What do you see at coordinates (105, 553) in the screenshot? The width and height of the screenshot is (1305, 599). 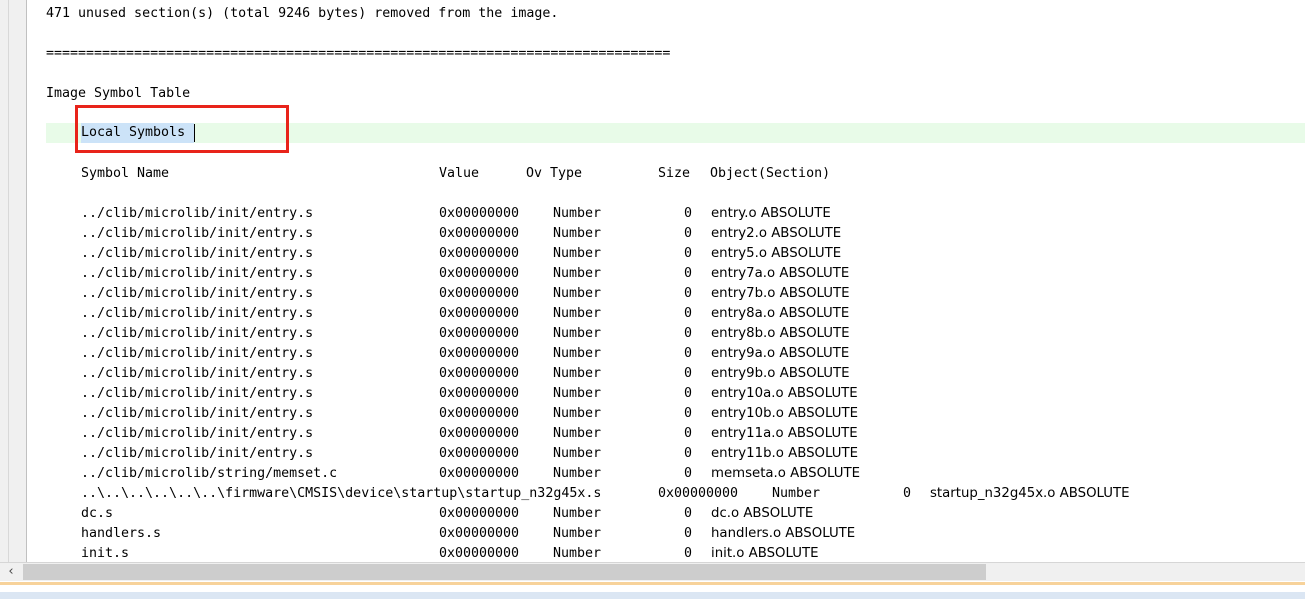 I see `symbol-name: init.s` at bounding box center [105, 553].